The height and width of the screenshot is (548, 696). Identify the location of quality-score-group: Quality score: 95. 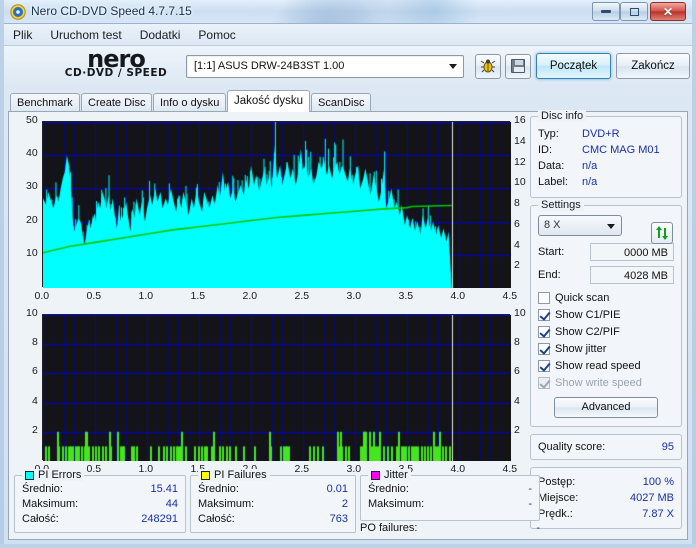
(606, 447).